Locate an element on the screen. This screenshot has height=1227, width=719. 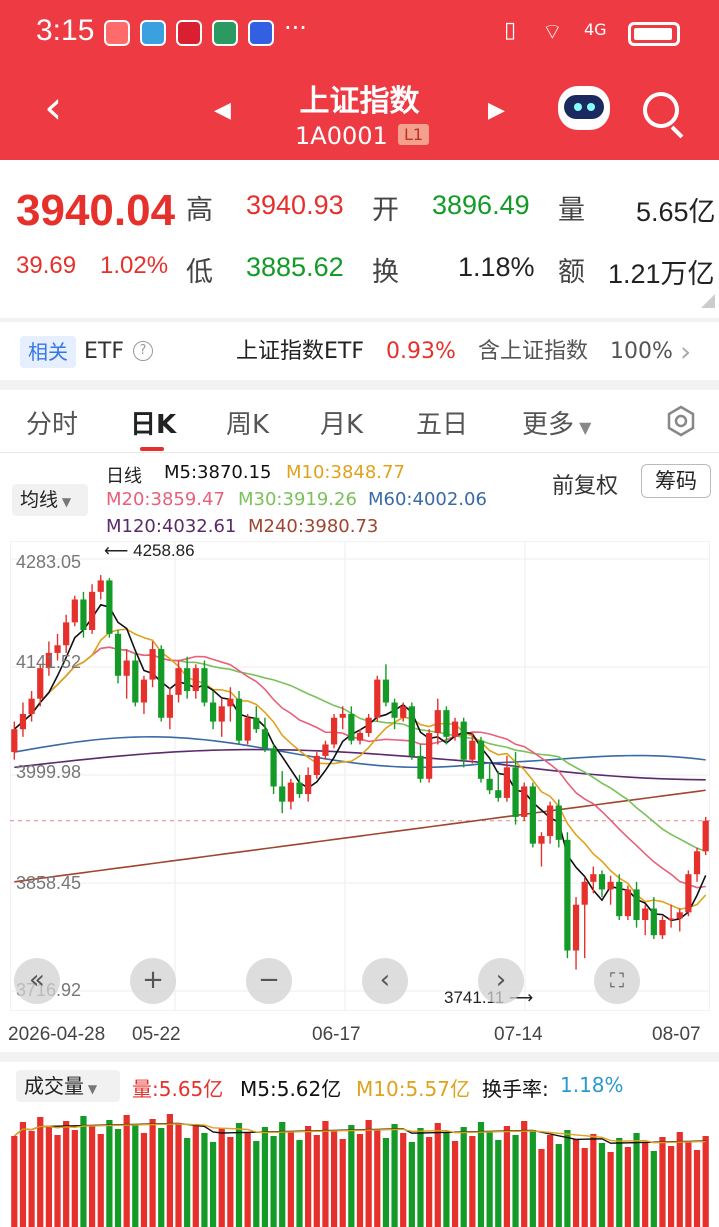
tab-monthly-k: 月K is located at coordinates (341, 422).